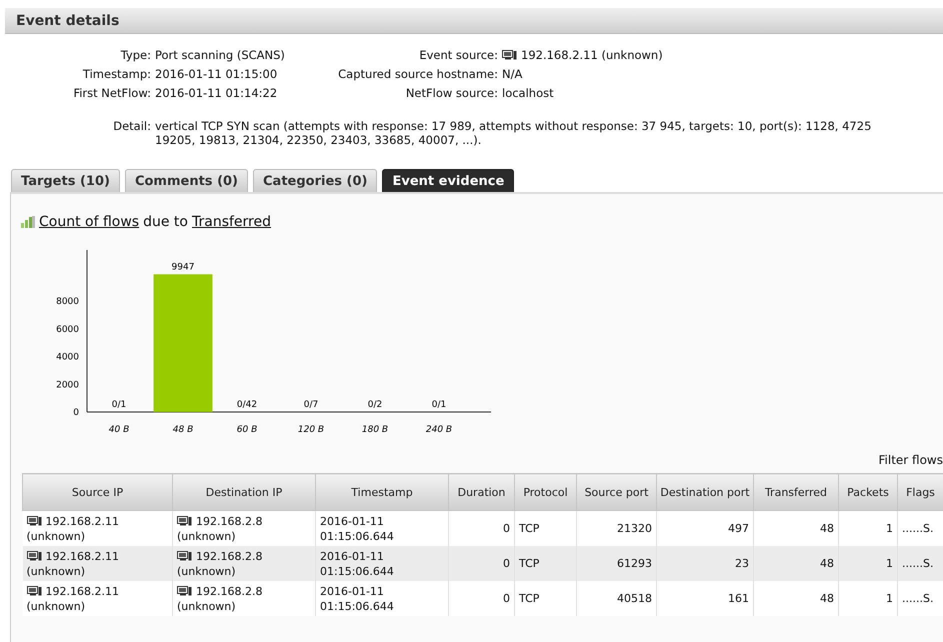 The image size is (943, 642). I want to click on table-cell: 161, so click(705, 598).